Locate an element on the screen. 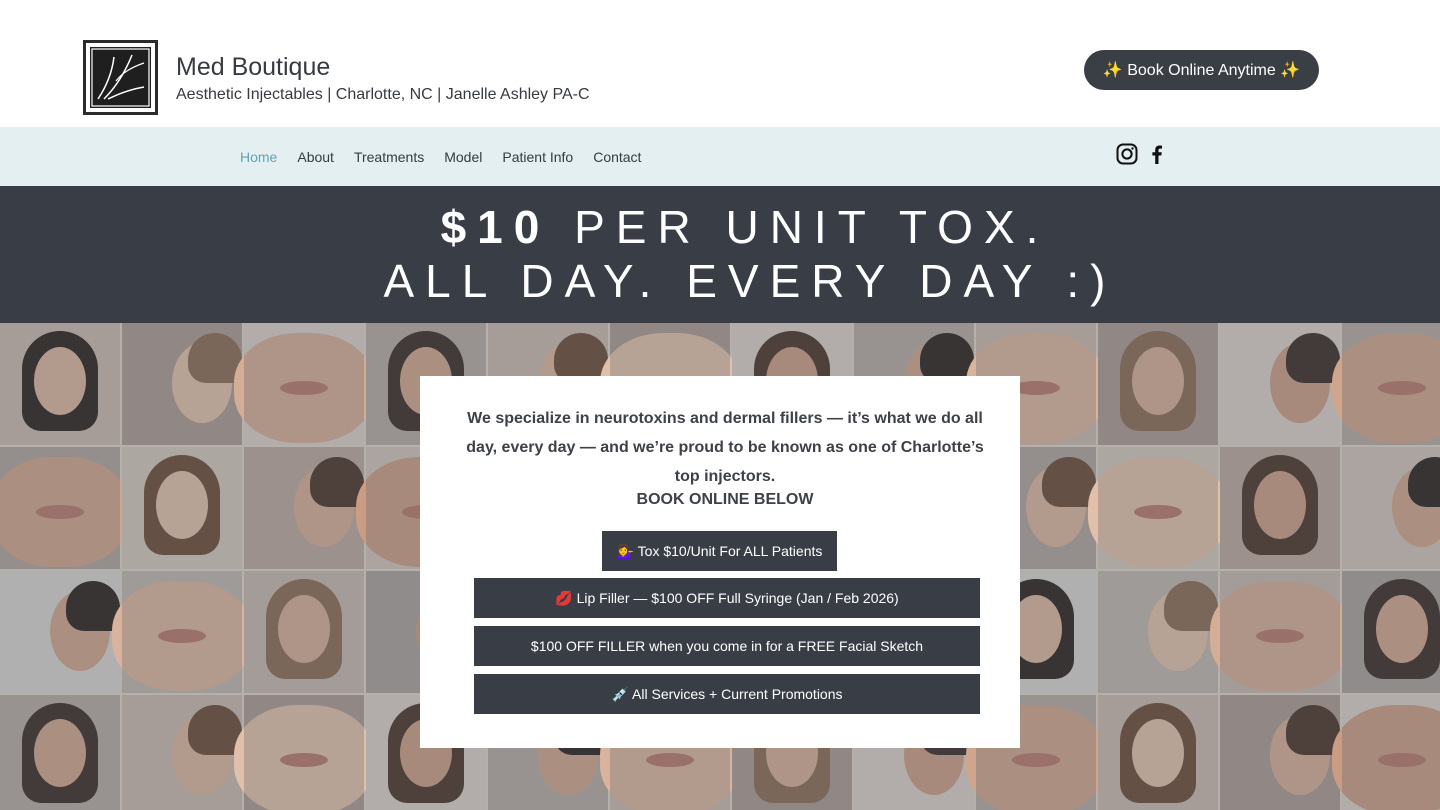  nav-item-about: About is located at coordinates (315, 157).